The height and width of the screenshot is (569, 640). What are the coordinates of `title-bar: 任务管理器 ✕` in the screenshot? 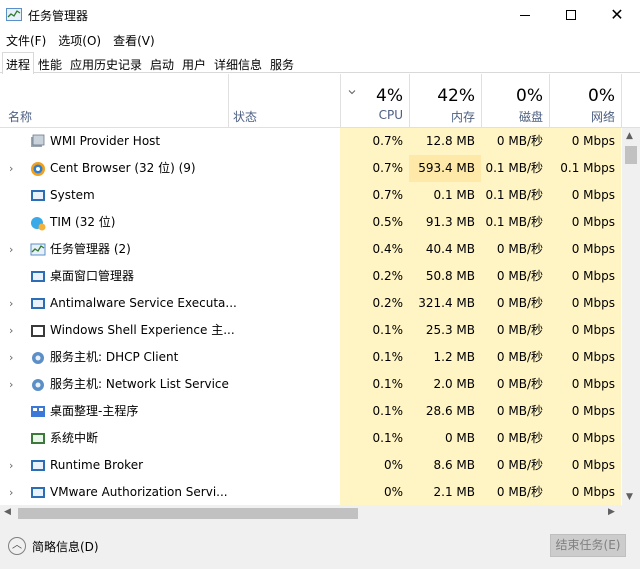 It's located at (320, 15).